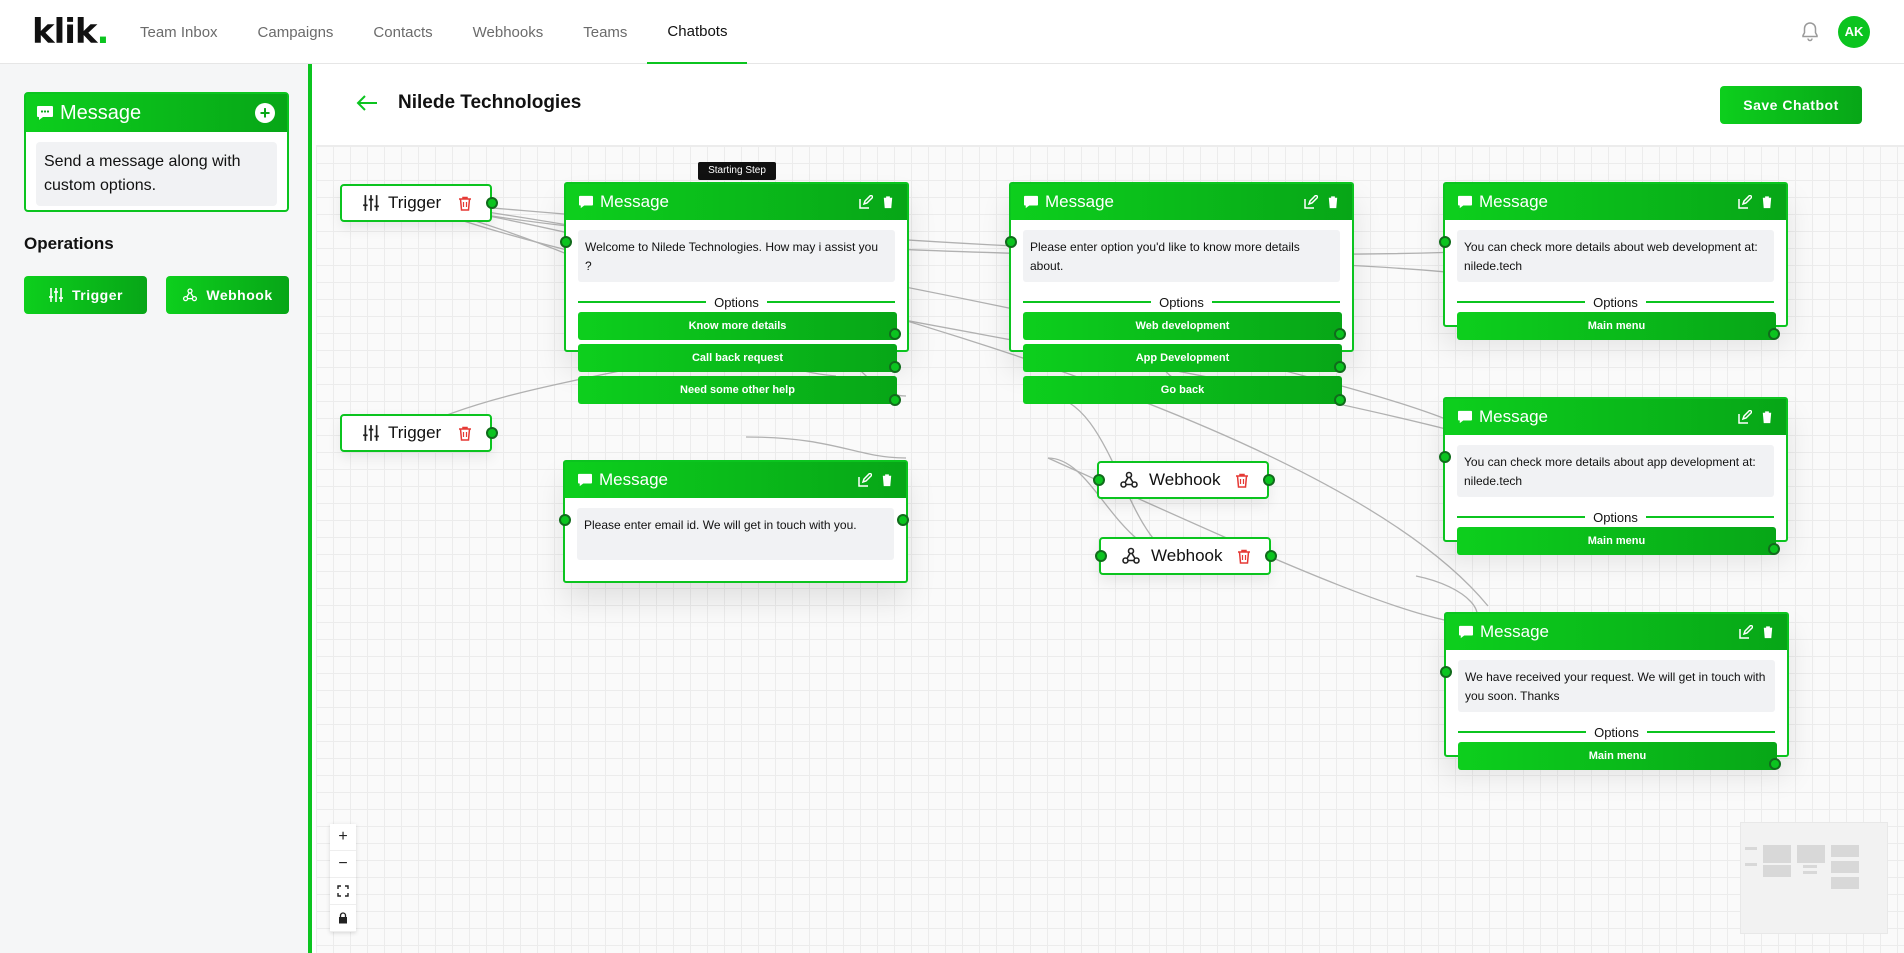 Image resolution: width=1904 pixels, height=953 pixels. Describe the element at coordinates (415, 432) in the screenshot. I see `trigger-label: Trigger` at that location.